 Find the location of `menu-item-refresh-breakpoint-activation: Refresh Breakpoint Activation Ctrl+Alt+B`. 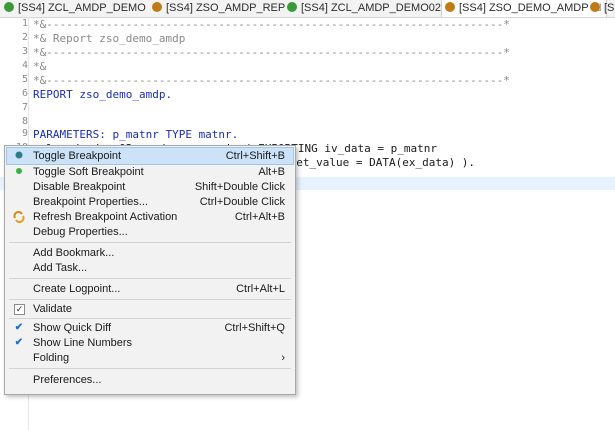

menu-item-refresh-breakpoint-activation: Refresh Breakpoint Activation Ctrl+Alt+B is located at coordinates (150, 217).